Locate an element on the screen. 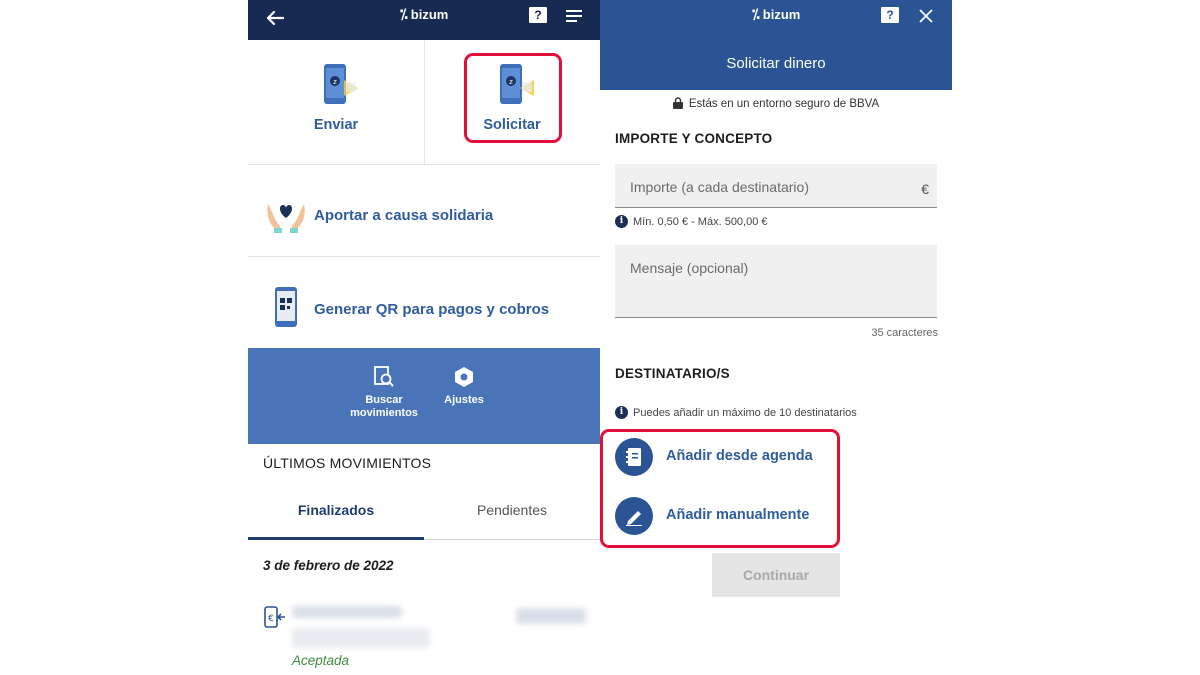  blurred-concept is located at coordinates (361, 638).